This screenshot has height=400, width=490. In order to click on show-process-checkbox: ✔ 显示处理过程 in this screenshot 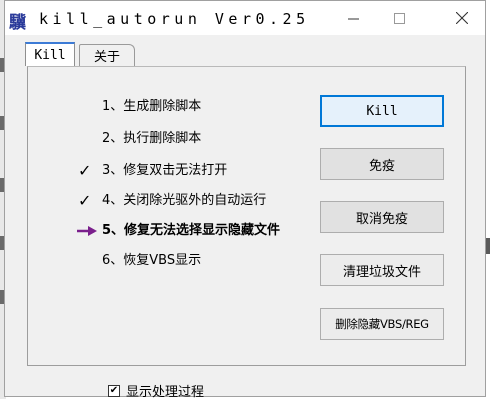, I will do `click(156, 390)`.